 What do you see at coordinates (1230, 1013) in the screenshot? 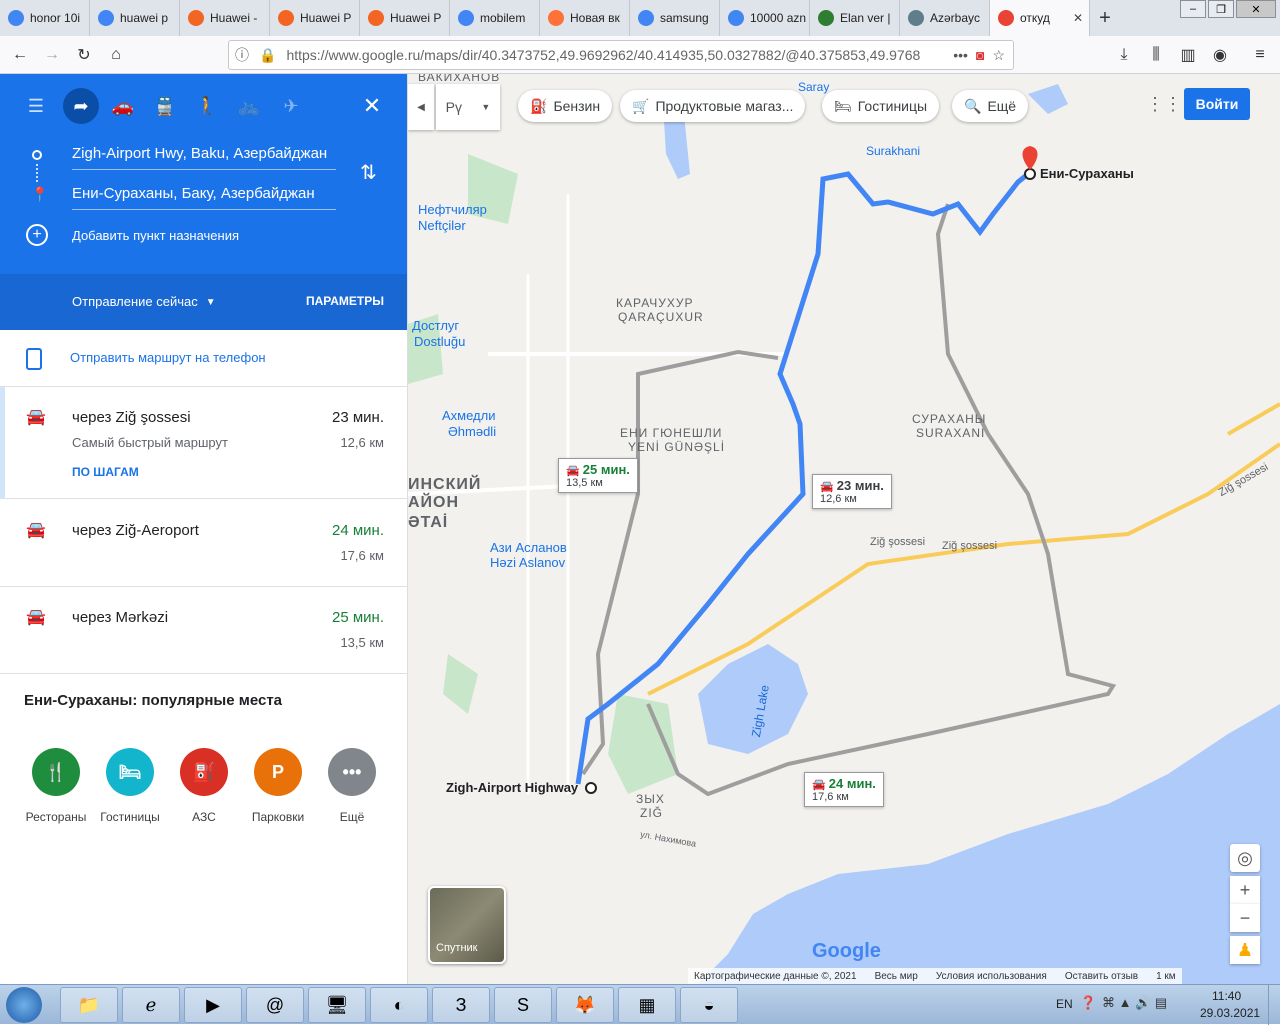
I see `clock-date: 29.03.2021` at bounding box center [1230, 1013].